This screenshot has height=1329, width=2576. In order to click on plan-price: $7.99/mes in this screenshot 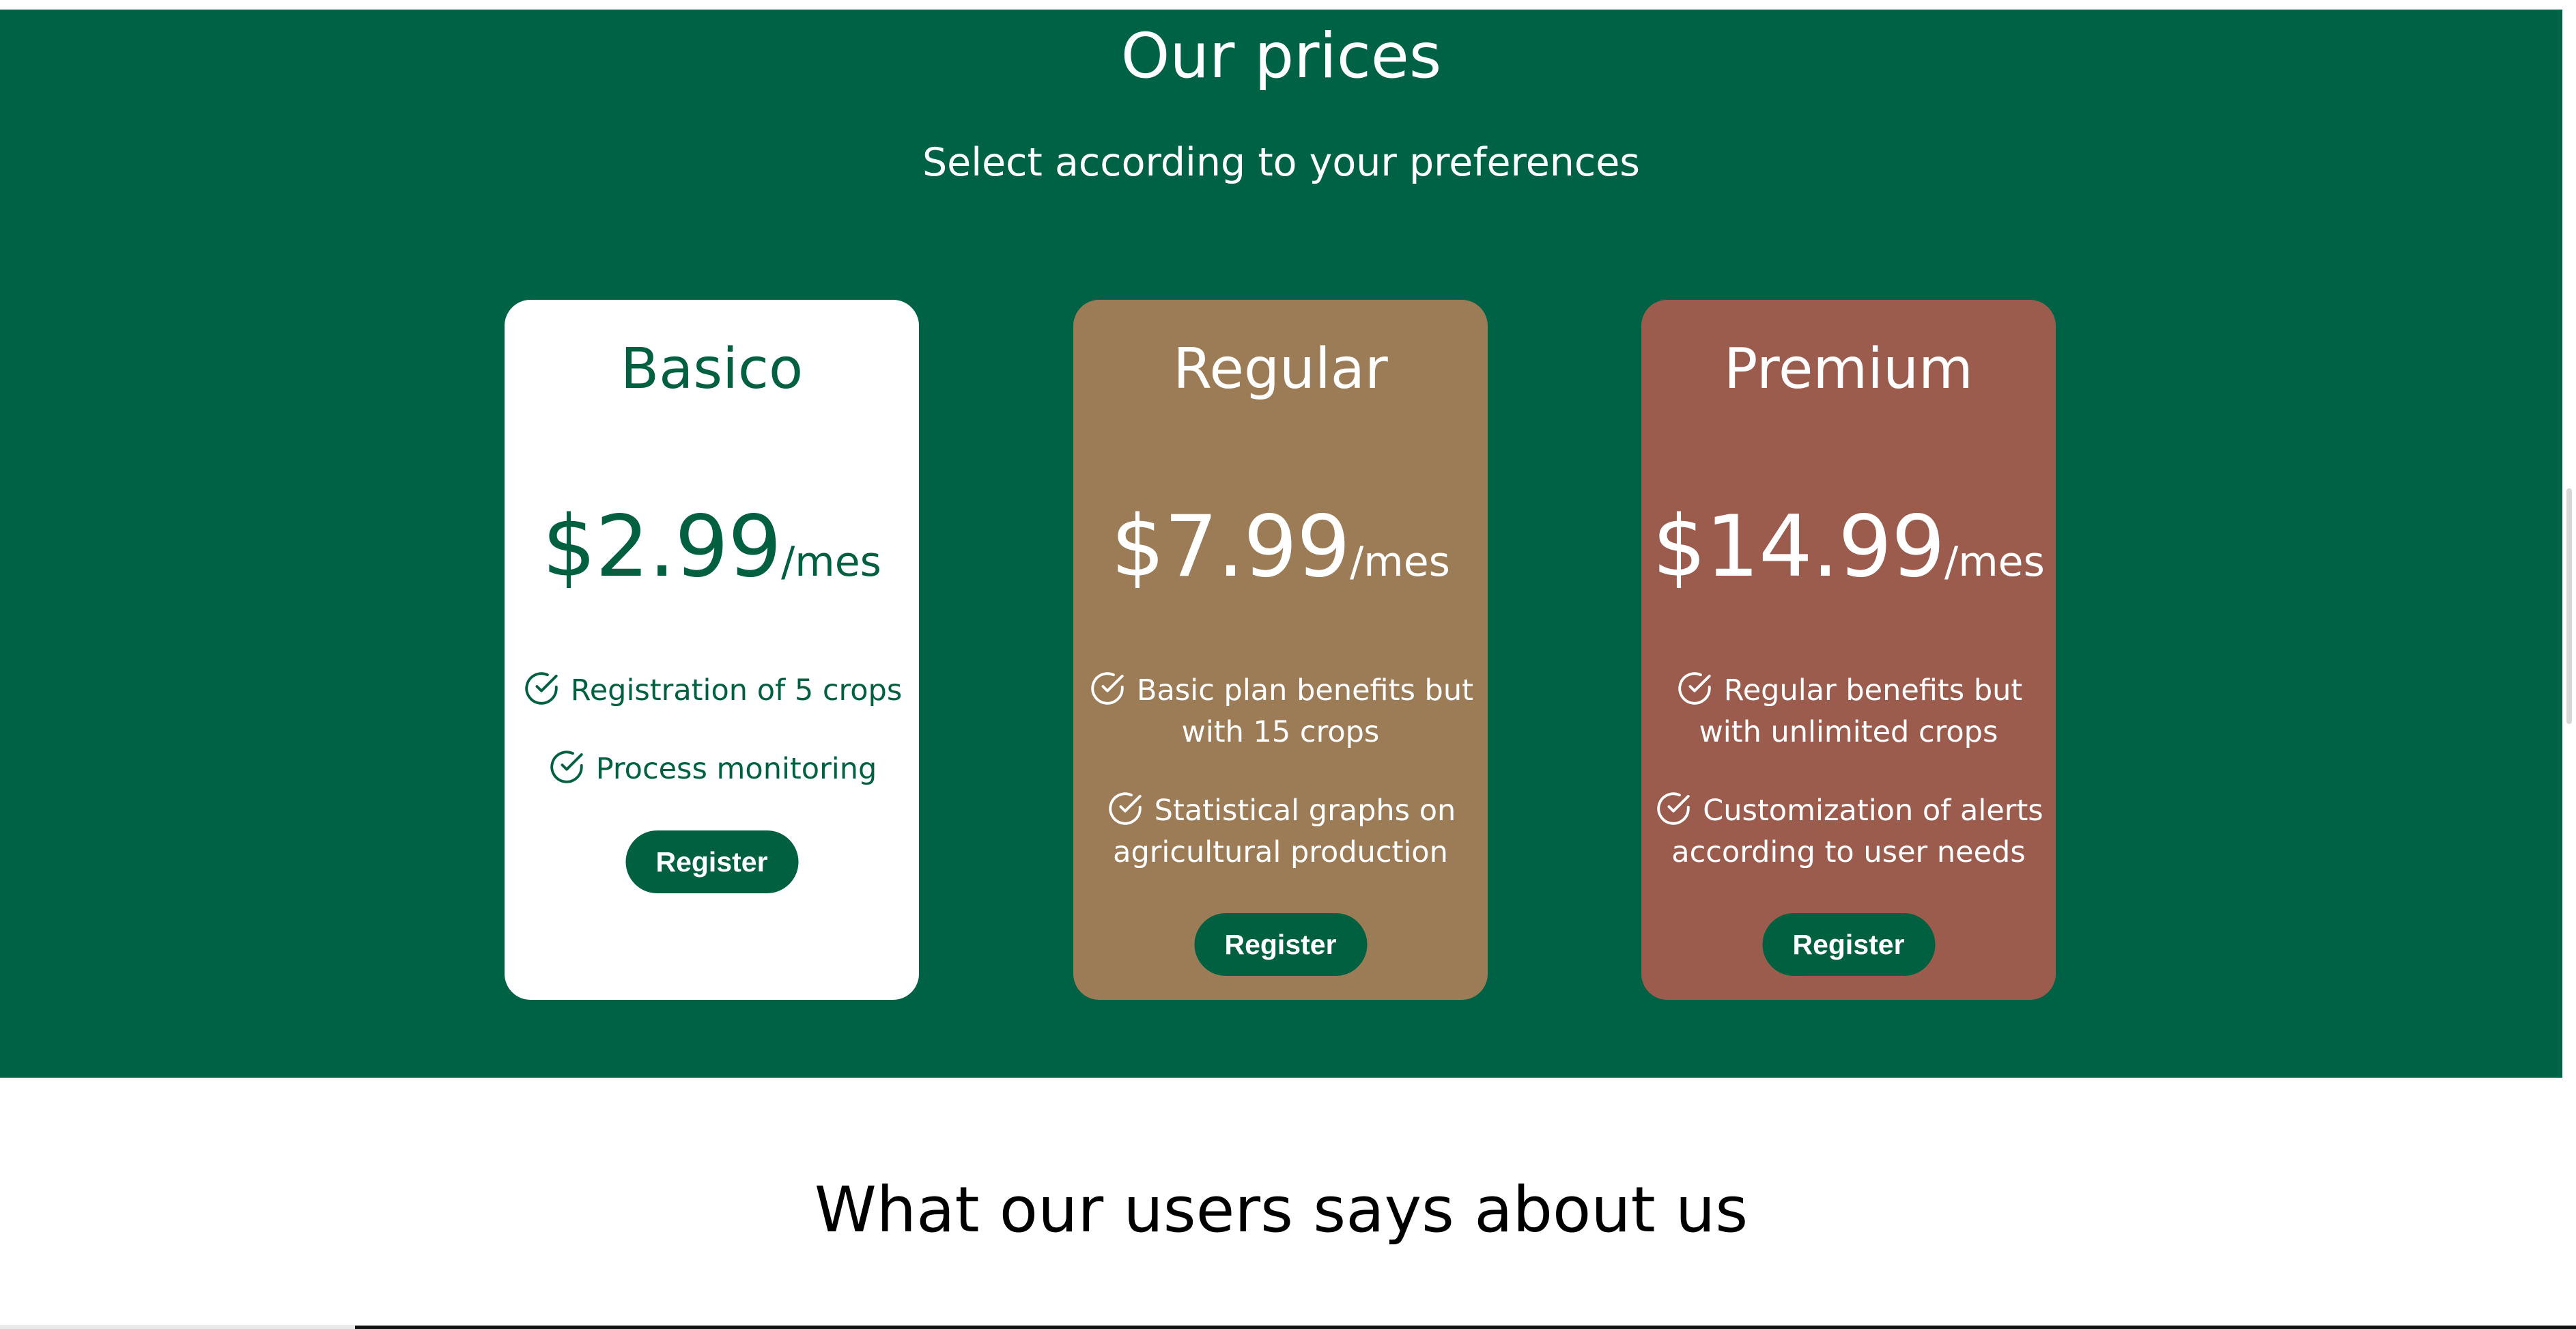, I will do `click(1280, 560)`.